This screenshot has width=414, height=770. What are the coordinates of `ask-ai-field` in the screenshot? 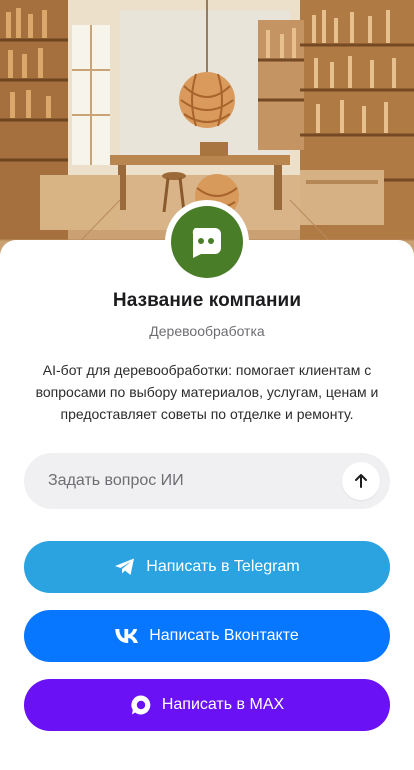 It's located at (207, 481).